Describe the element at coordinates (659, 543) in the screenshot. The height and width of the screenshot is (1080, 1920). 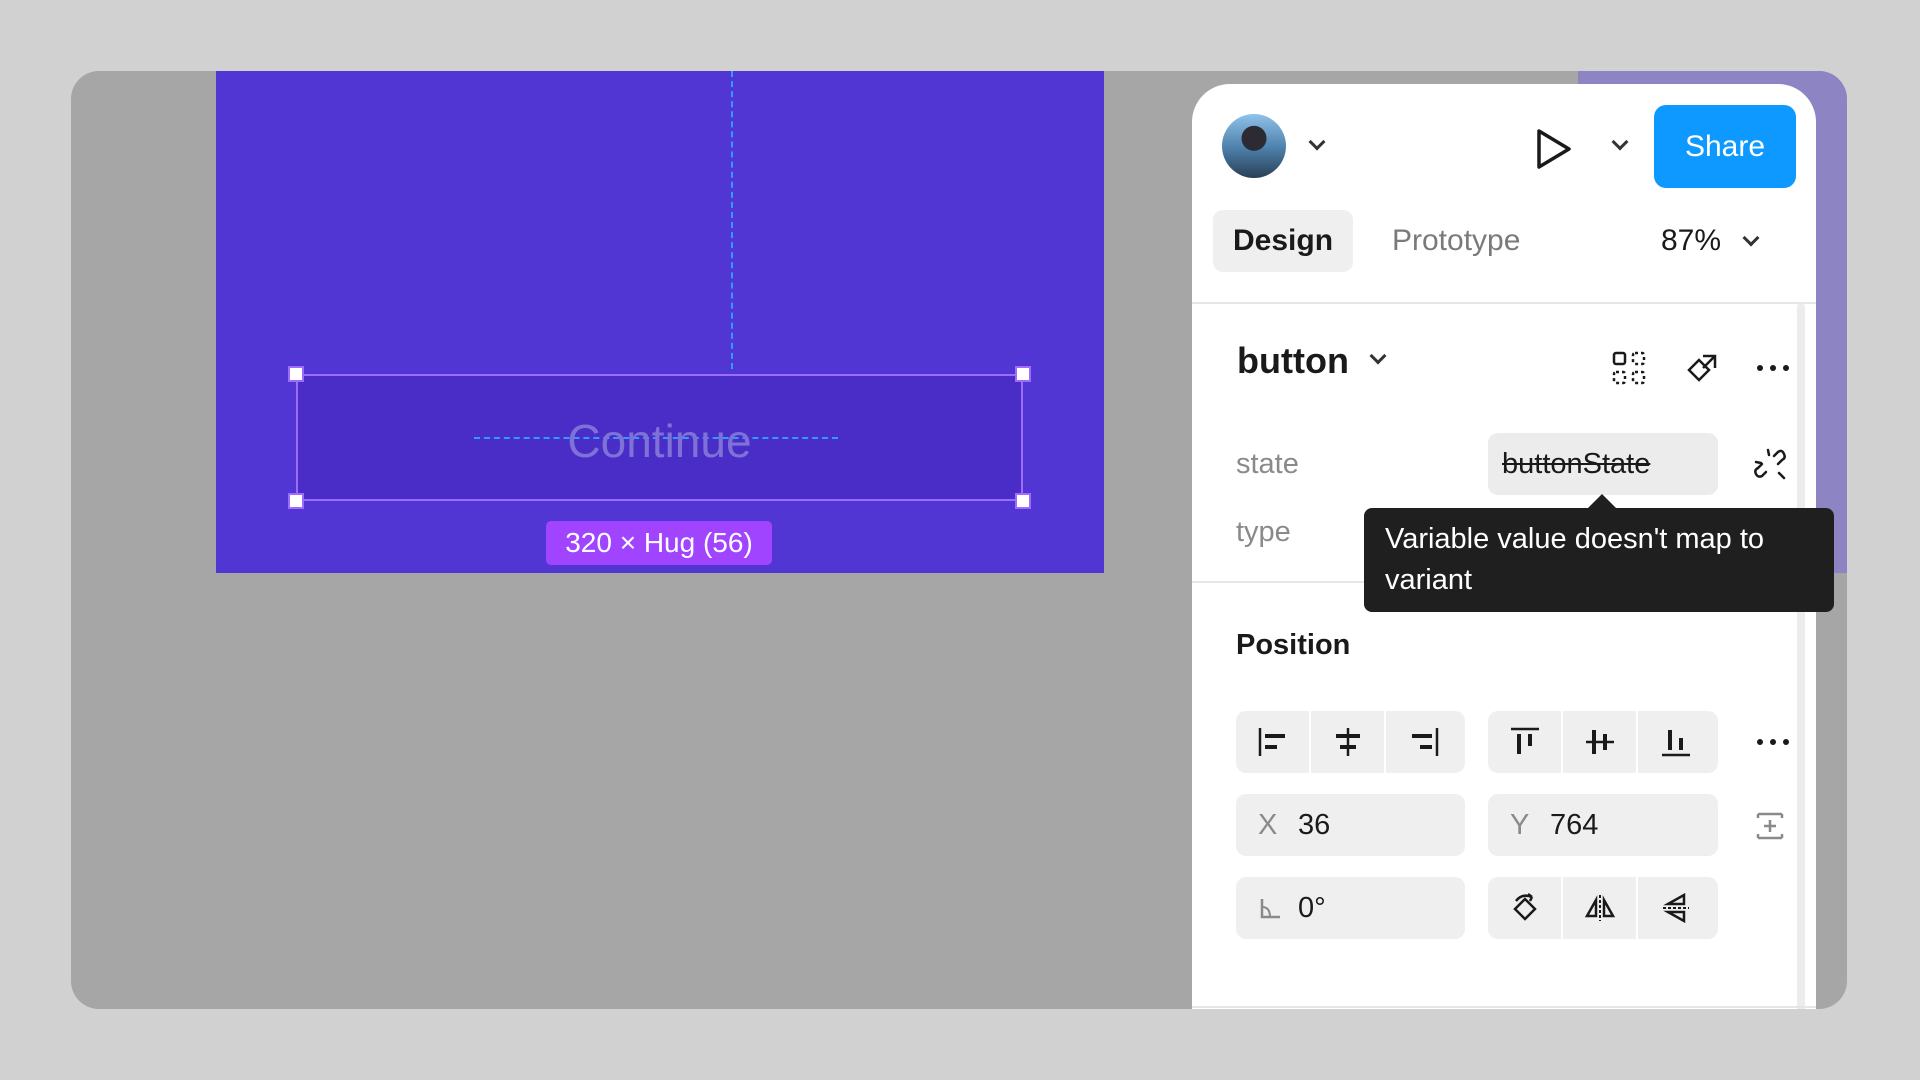
I see `size-badge: 320 × Hug (56)` at that location.